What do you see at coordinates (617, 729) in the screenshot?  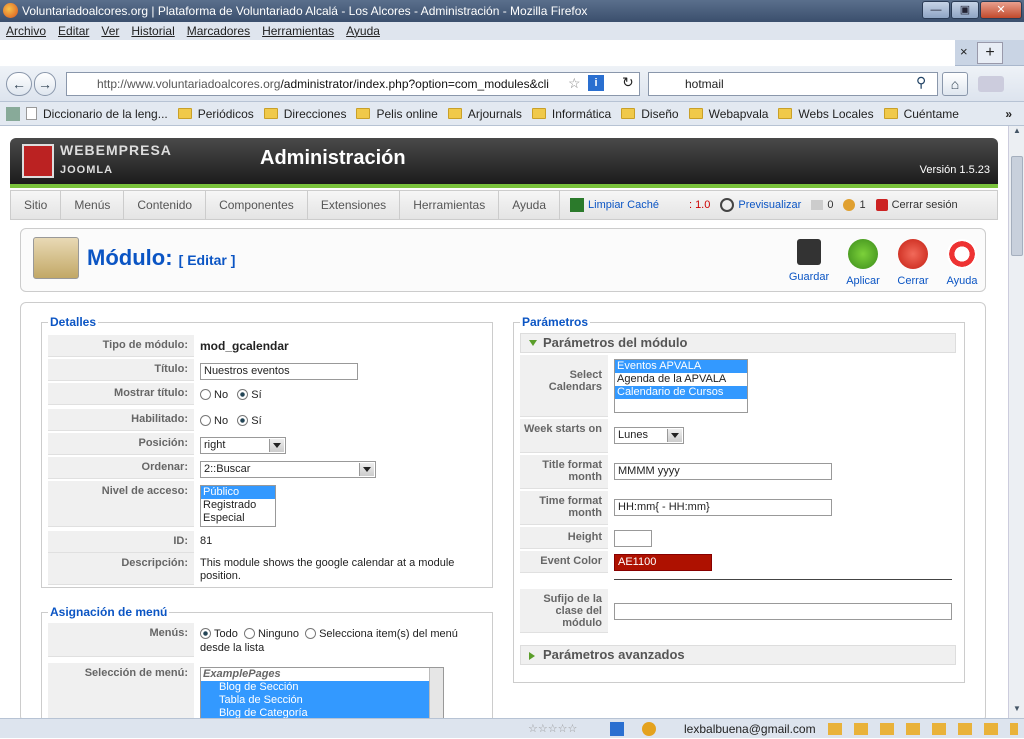 I see `addon-status-icon` at bounding box center [617, 729].